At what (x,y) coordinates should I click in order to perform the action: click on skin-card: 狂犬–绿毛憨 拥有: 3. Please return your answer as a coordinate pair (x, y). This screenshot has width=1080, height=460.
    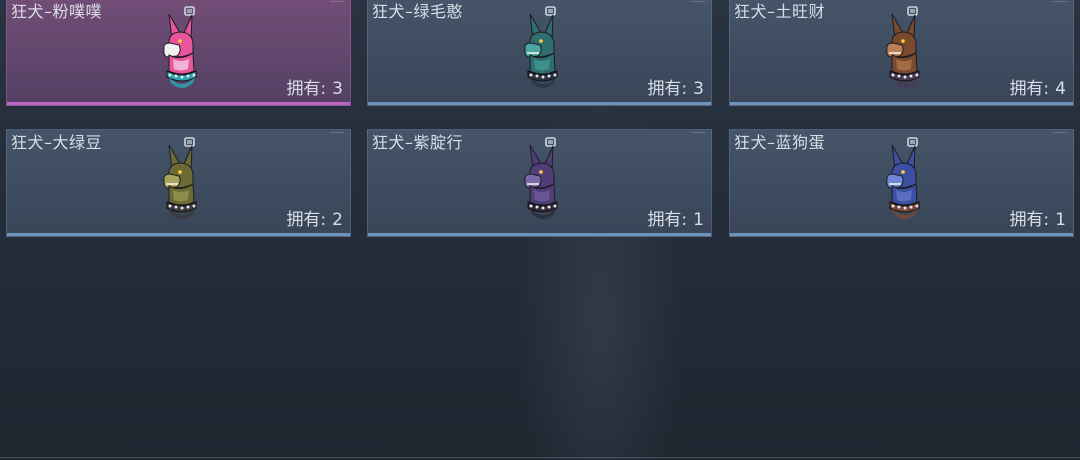
    Looking at the image, I should click on (539, 53).